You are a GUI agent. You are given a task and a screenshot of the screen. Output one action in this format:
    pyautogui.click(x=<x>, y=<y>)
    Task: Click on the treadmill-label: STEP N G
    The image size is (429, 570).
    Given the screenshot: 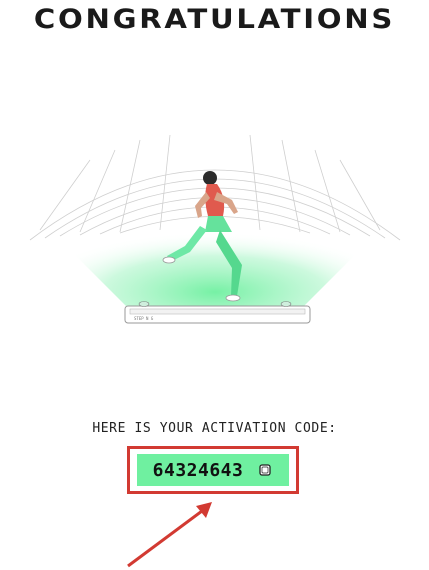 What is the action you would take?
    pyautogui.click(x=144, y=318)
    